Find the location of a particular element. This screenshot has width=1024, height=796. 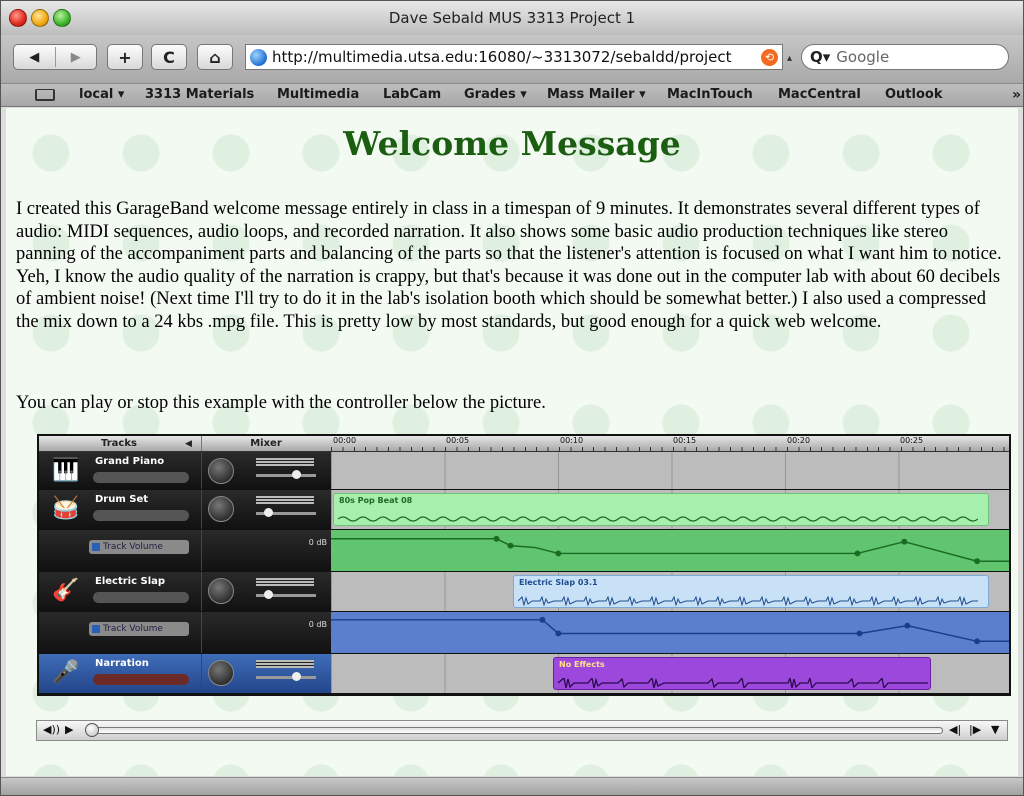

track-lane: Electric Slap 03.1 is located at coordinates (670, 591).